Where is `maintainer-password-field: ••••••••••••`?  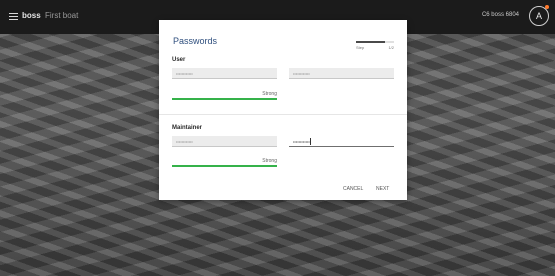
maintainer-password-field: •••••••••••• is located at coordinates (224, 141).